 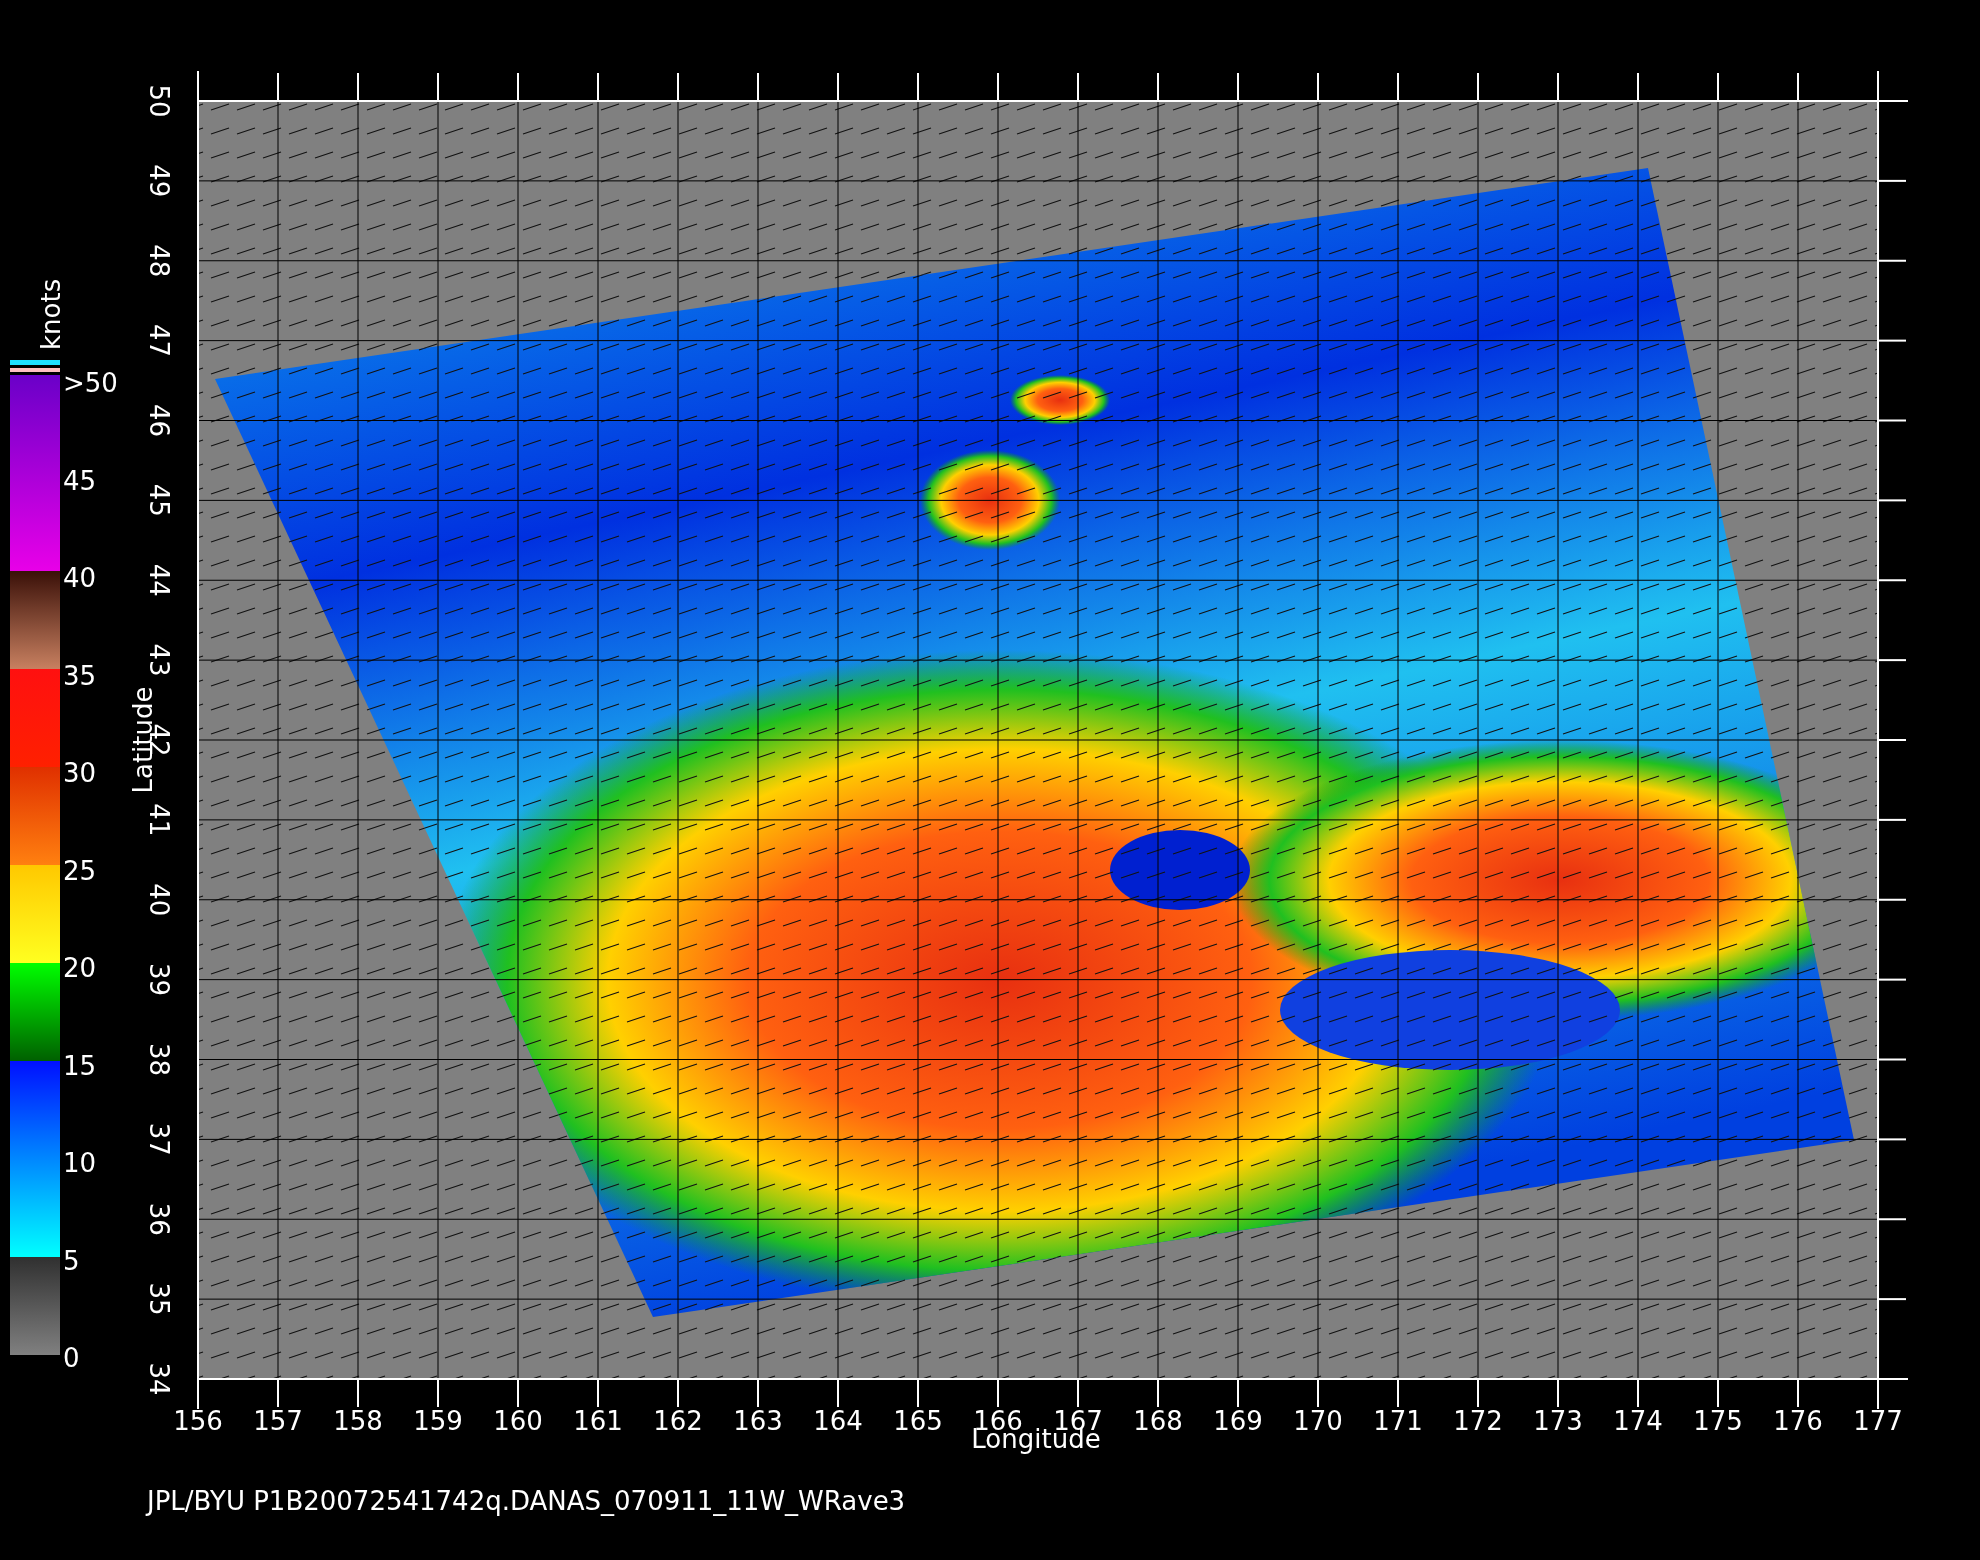 I want to click on longitude-tick-label: 177, so click(x=1878, y=1421).